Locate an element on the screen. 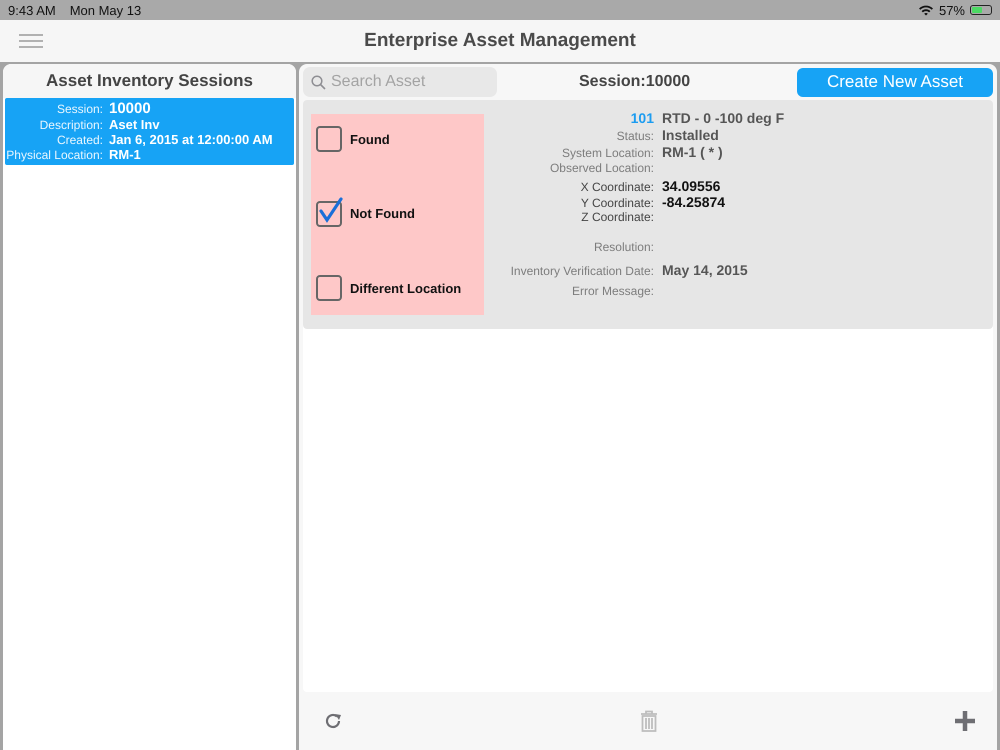 The width and height of the screenshot is (1000, 750). battery-percent: 57% is located at coordinates (951, 10).